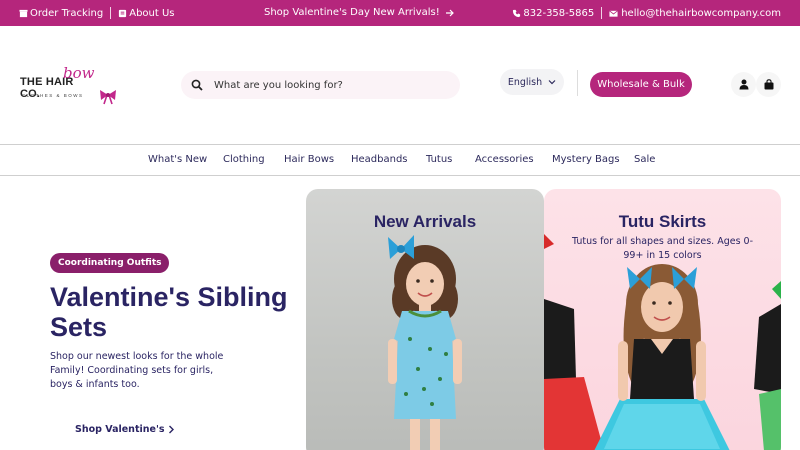 This screenshot has height=450, width=800. What do you see at coordinates (169, 312) in the screenshot?
I see `hero-title: Valentine's Sibling Sets` at bounding box center [169, 312].